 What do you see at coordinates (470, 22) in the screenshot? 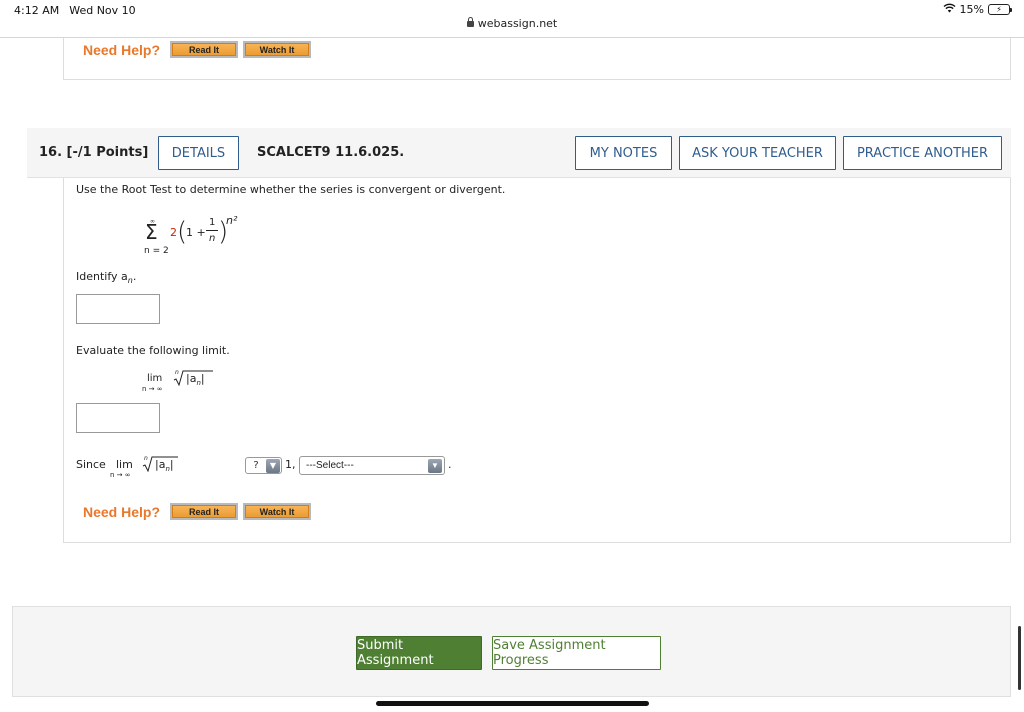
I see `lock-icon` at bounding box center [470, 22].